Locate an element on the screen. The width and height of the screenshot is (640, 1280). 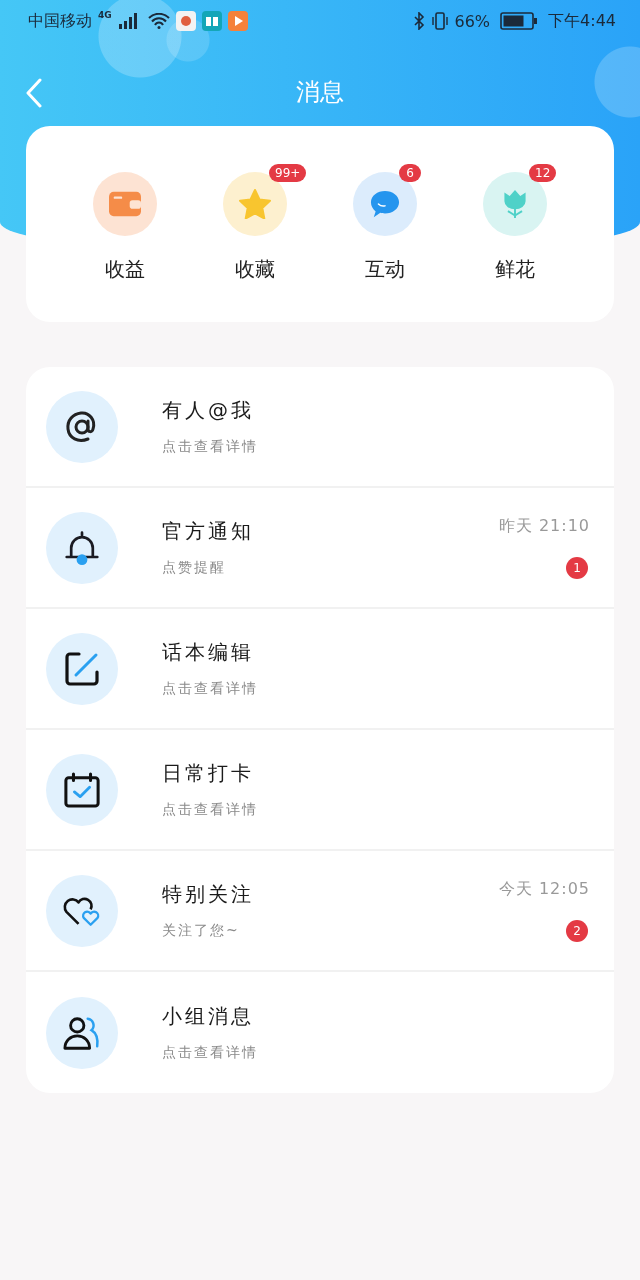
book-icon is located at coordinates (211, 21).